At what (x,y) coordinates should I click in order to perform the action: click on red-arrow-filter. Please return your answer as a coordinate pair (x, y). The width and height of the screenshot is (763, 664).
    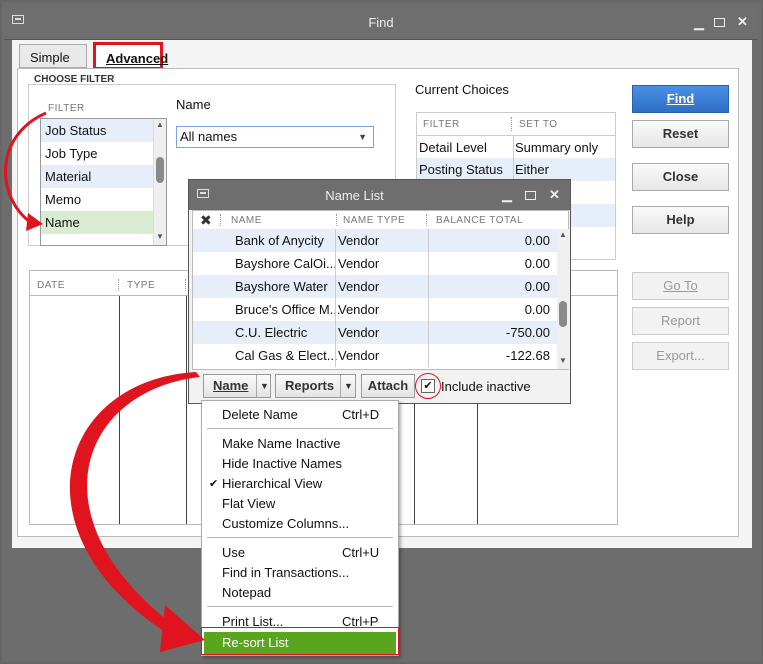
    Looking at the image, I should click on (25, 167).